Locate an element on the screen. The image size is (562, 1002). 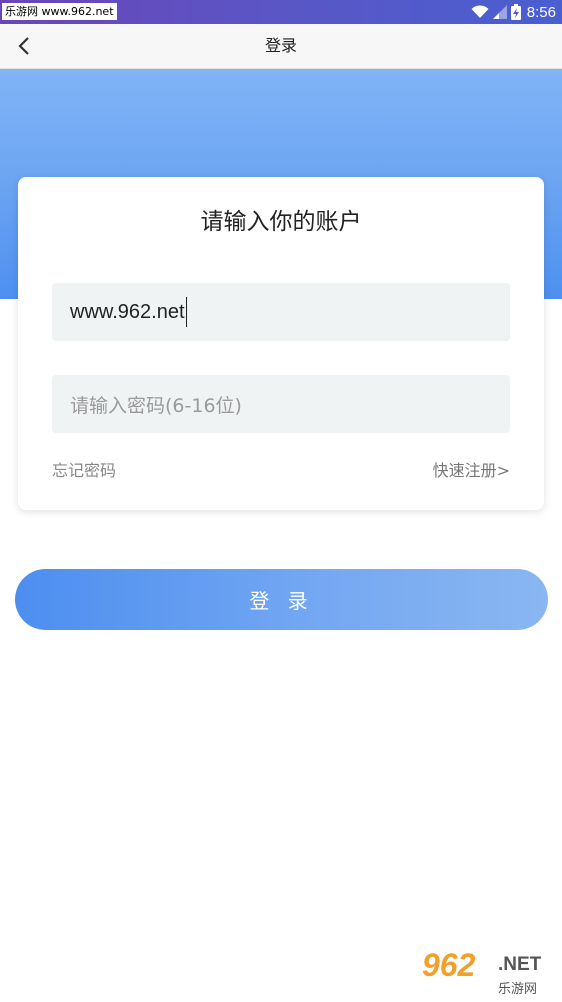
password-input: 请输入密码(6-16位) is located at coordinates (281, 404).